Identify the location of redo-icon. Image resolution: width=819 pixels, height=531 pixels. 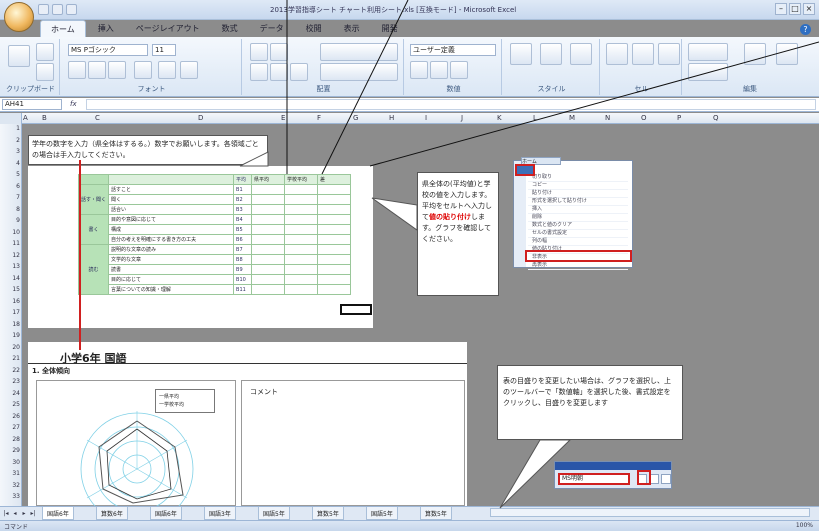
(71, 9).